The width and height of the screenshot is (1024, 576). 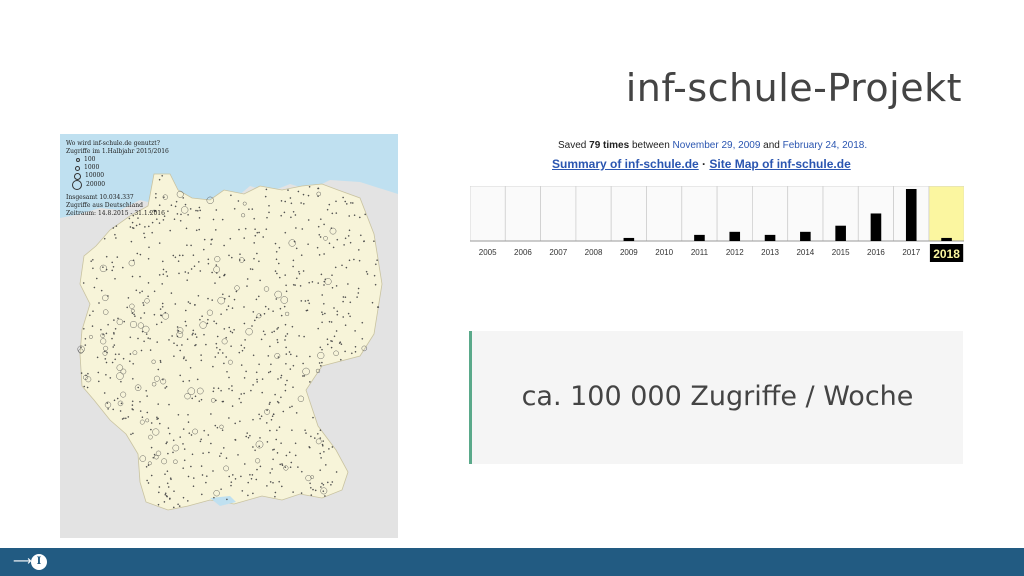 What do you see at coordinates (770, 252) in the screenshot?
I see `year-label-2013: 2013` at bounding box center [770, 252].